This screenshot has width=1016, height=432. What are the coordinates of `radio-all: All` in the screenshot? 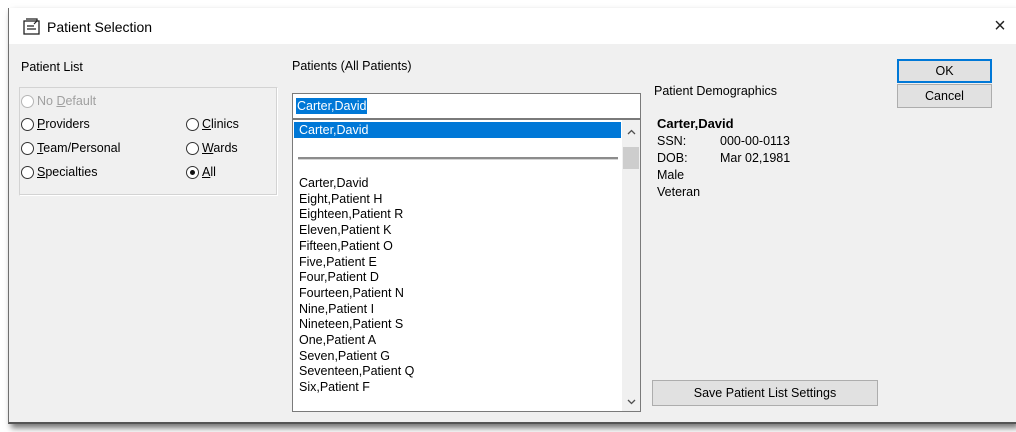 It's located at (201, 172).